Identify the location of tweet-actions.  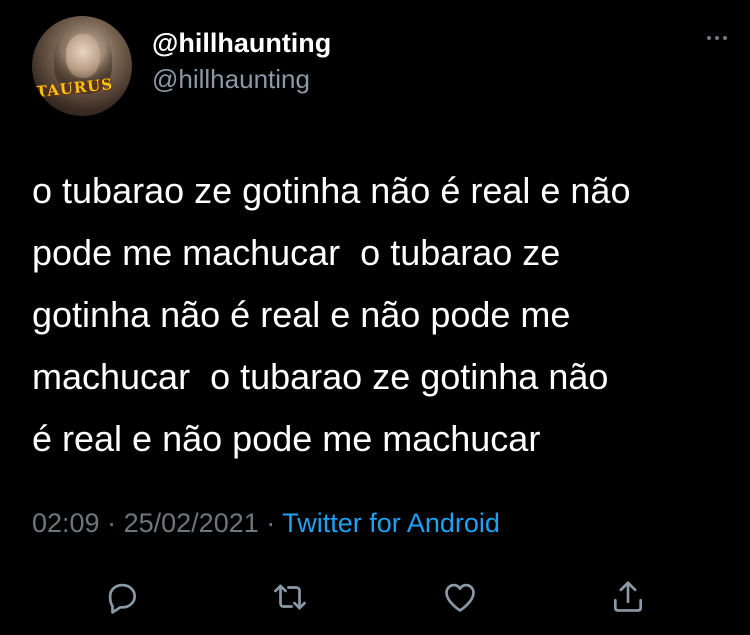
(380, 597).